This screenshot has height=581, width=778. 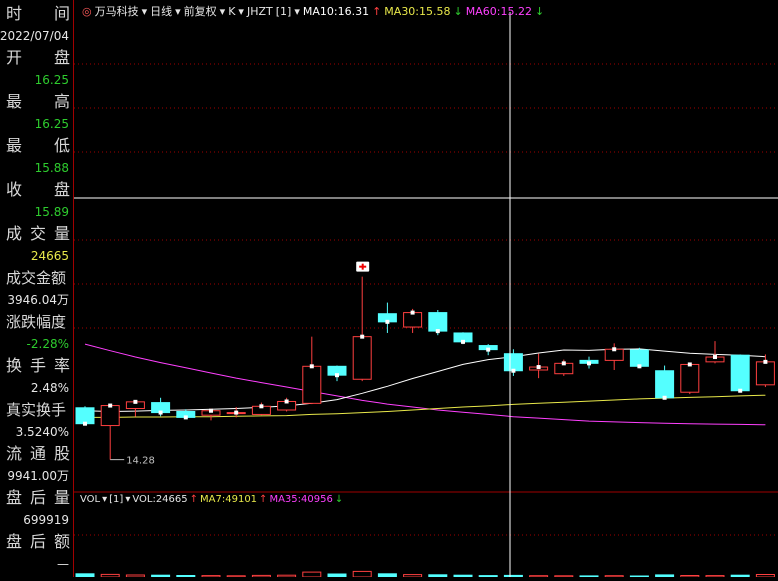 I want to click on ma30-label: MA30:15.58, so click(x=417, y=11).